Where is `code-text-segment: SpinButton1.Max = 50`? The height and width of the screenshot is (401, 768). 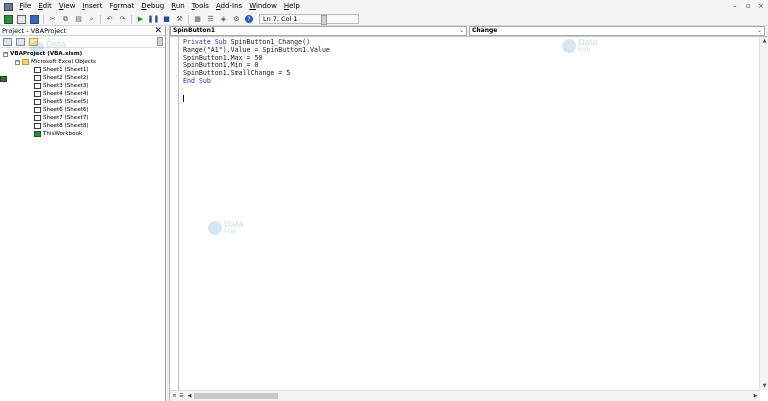
code-text-segment: SpinButton1.Max = 50 is located at coordinates (223, 57).